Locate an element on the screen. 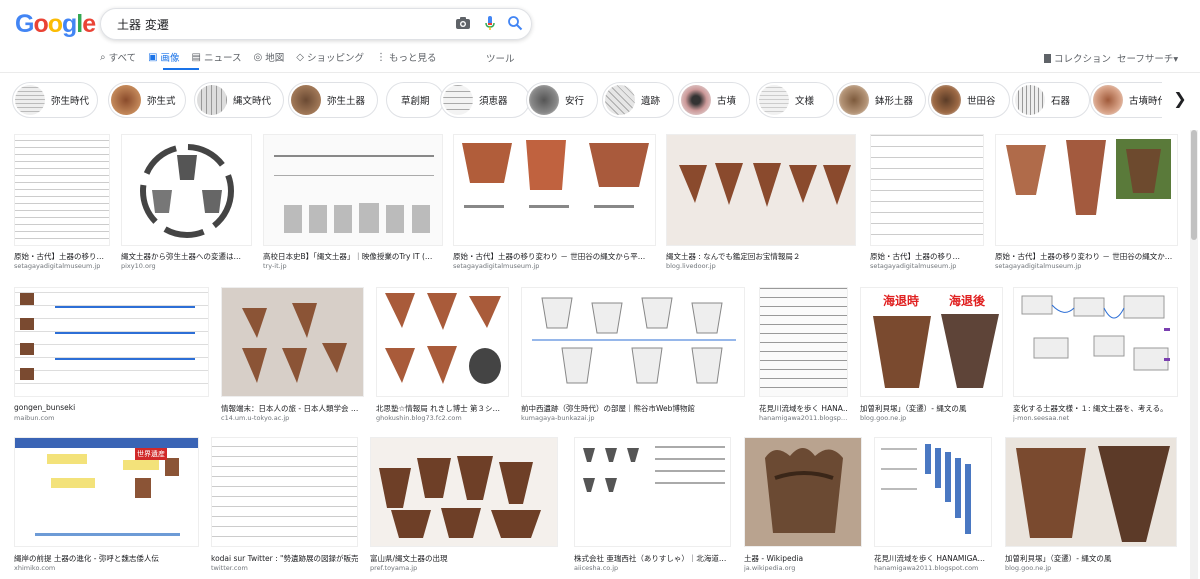 This screenshot has width=1200, height=579. tab-shopping: ◇ ショッピング is located at coordinates (330, 57).